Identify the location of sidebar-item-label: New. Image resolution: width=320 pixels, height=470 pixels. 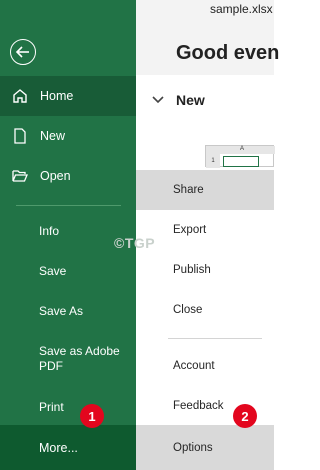
(53, 136).